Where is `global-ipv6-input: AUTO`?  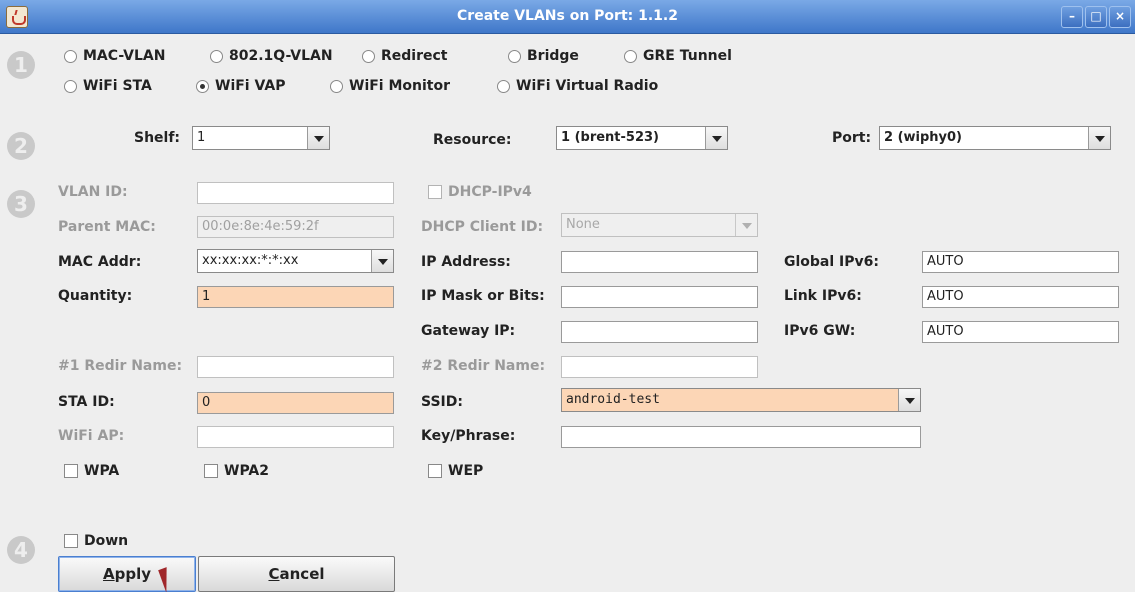
global-ipv6-input: AUTO is located at coordinates (1020, 262).